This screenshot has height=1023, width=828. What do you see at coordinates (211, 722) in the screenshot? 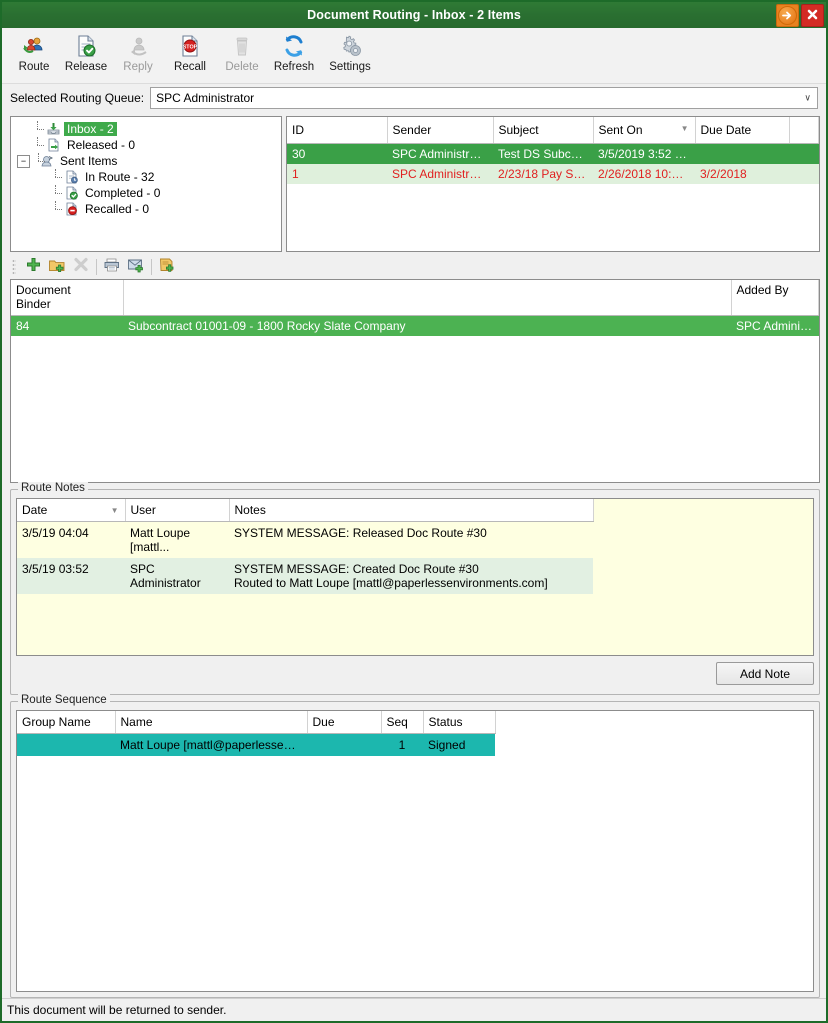
I see `column-header-name: Name` at bounding box center [211, 722].